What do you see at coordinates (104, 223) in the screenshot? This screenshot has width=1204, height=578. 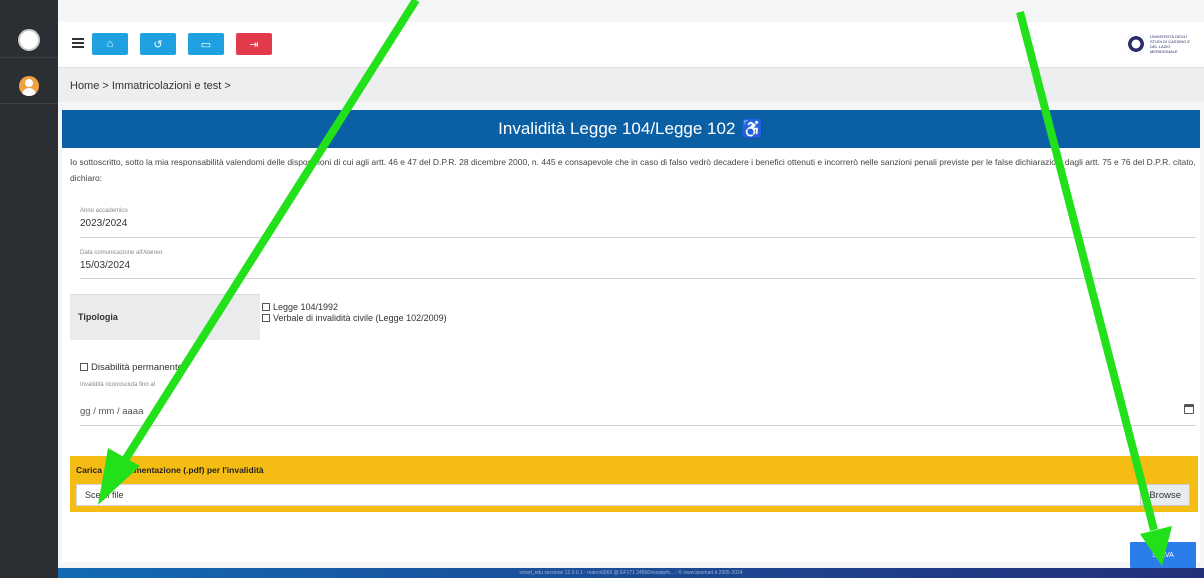 I see `academic-year-value: 2023/2024` at bounding box center [104, 223].